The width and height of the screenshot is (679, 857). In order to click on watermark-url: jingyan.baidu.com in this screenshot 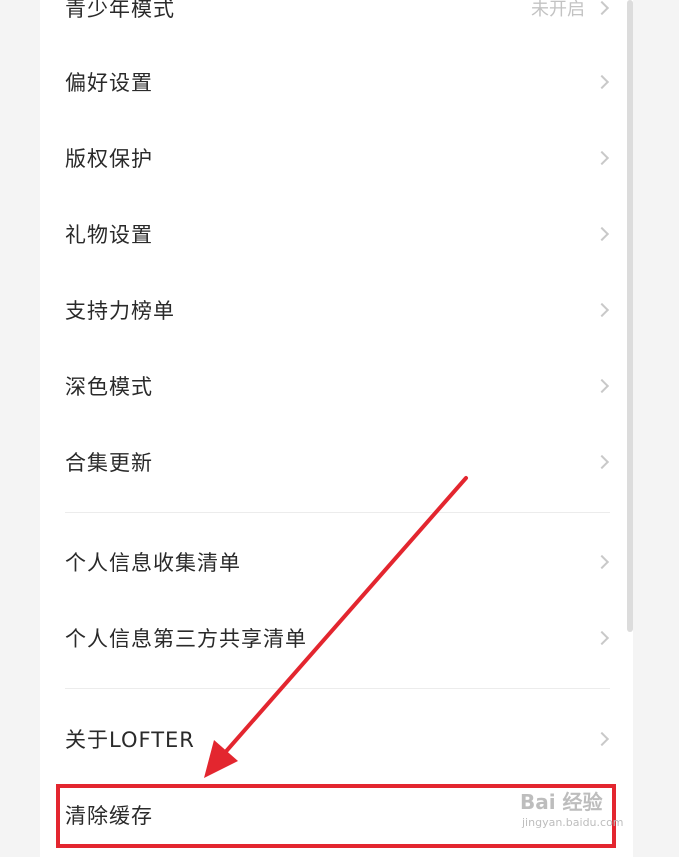, I will do `click(573, 822)`.